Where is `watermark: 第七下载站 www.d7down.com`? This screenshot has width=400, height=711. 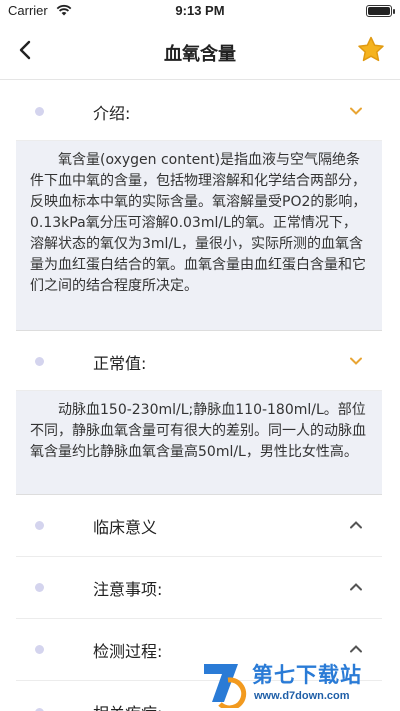 watermark: 第七下载站 www.d7down.com is located at coordinates (298, 683).